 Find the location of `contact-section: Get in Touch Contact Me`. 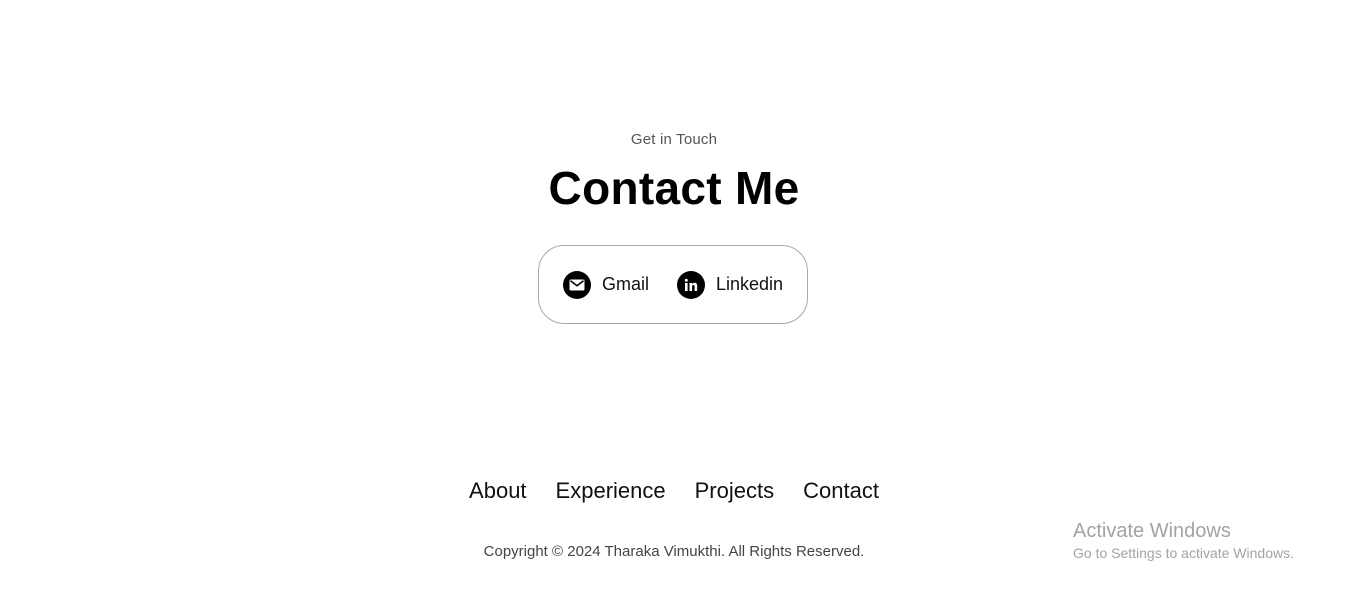

contact-section: Get in Touch Contact Me is located at coordinates (674, 172).